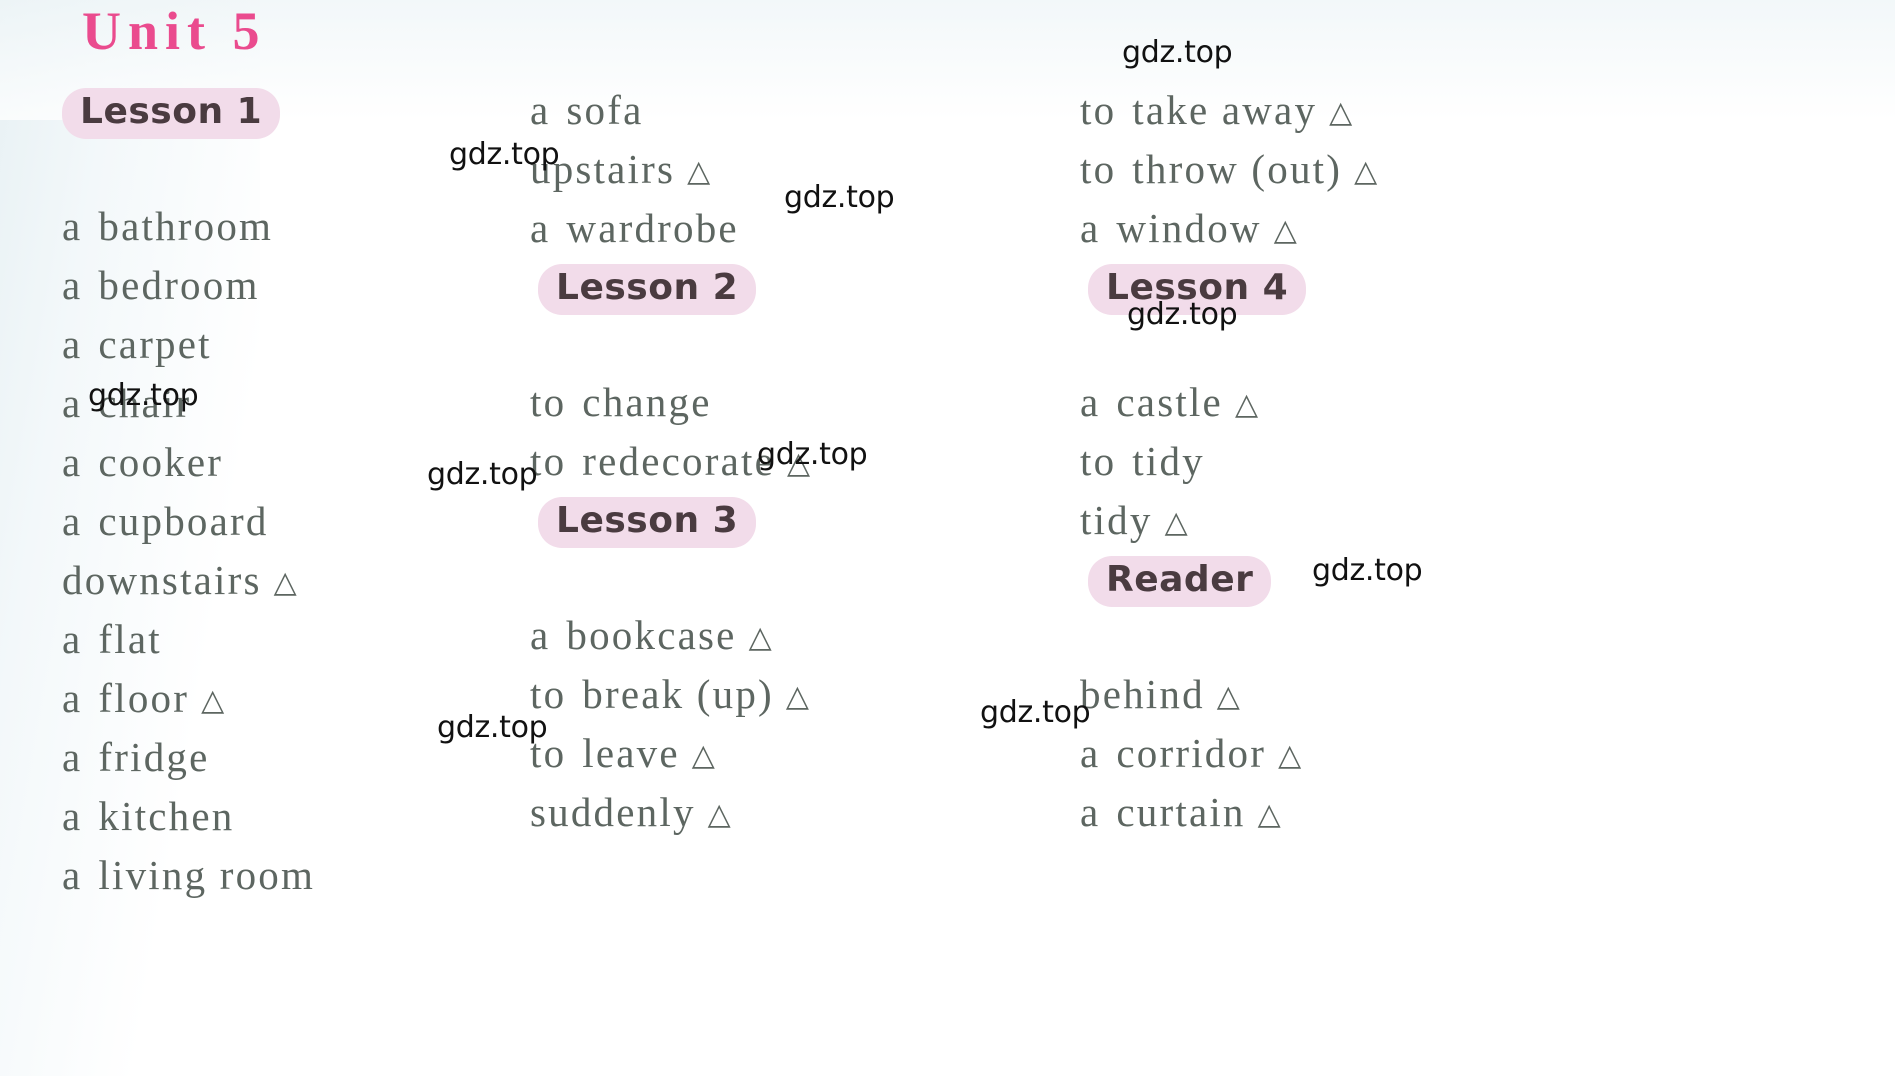 The width and height of the screenshot is (1895, 1076). Describe the element at coordinates (155, 344) in the screenshot. I see `entry-word: carpet` at that location.